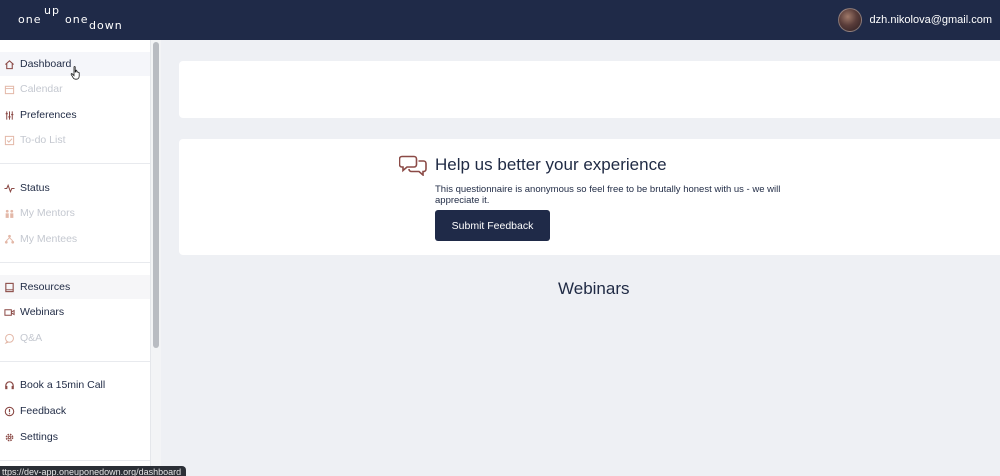 This screenshot has width=1000, height=476. Describe the element at coordinates (49, 239) in the screenshot. I see `sidebar-item-label: My Mentees` at that location.